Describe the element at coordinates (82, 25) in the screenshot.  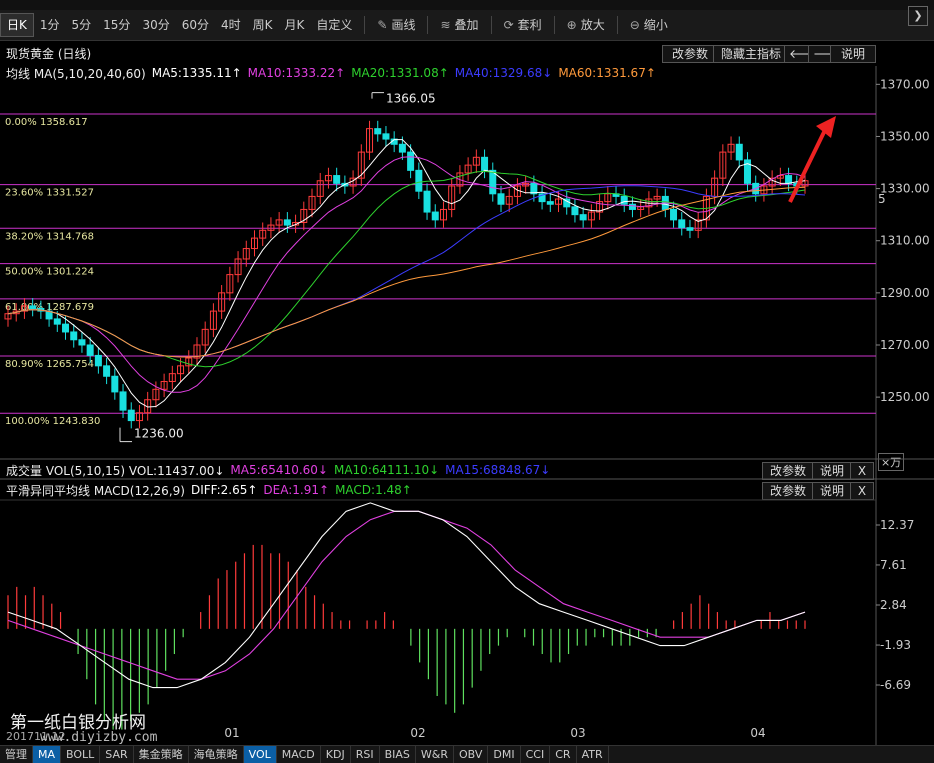
I see `period-tab-2: 5分` at that location.